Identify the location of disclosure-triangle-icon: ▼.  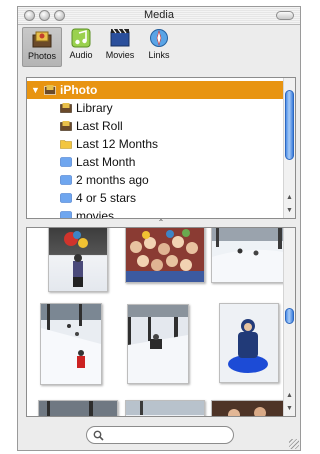
(37, 90).